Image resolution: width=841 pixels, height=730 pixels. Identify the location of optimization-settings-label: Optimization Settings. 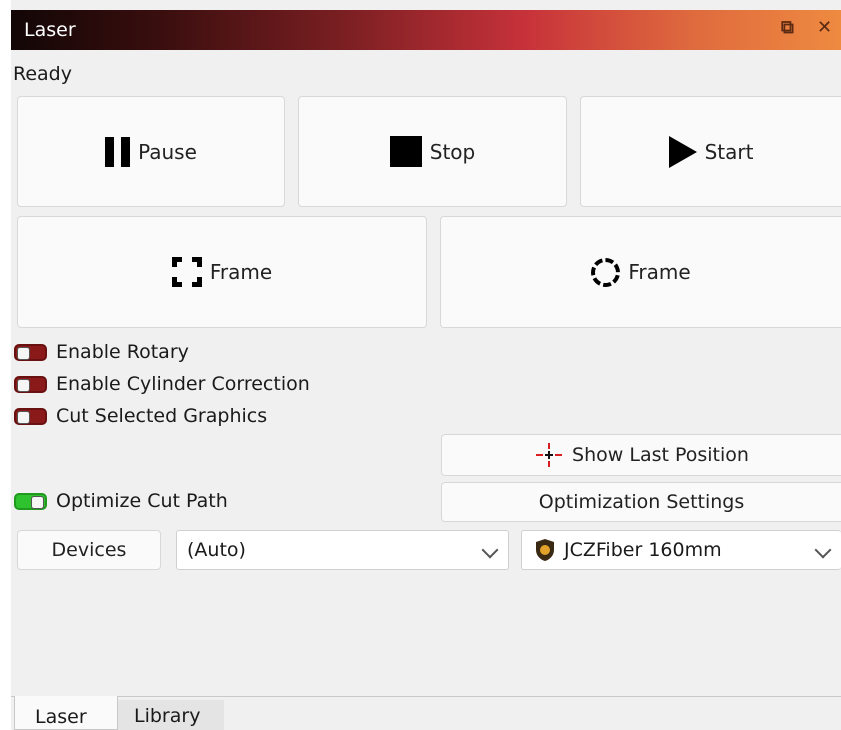
(641, 502).